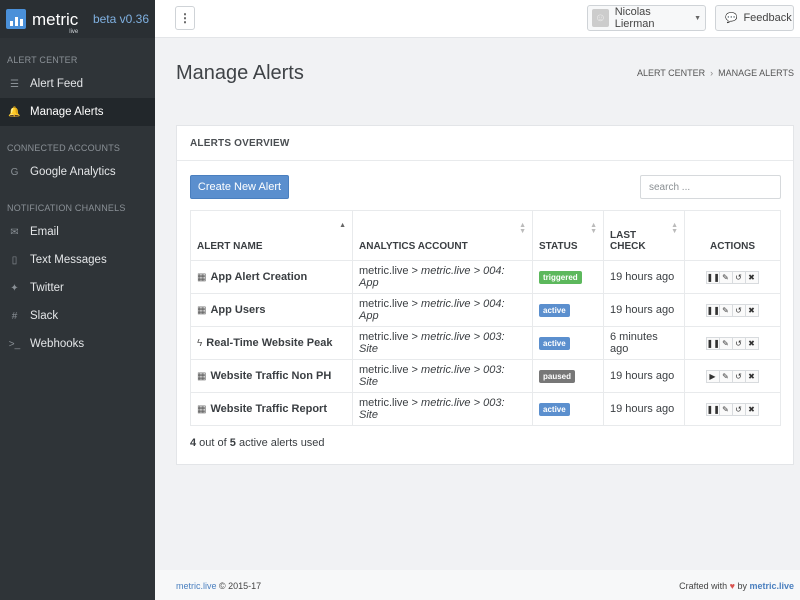  I want to click on sidebar-item-label: Manage Alerts, so click(67, 112).